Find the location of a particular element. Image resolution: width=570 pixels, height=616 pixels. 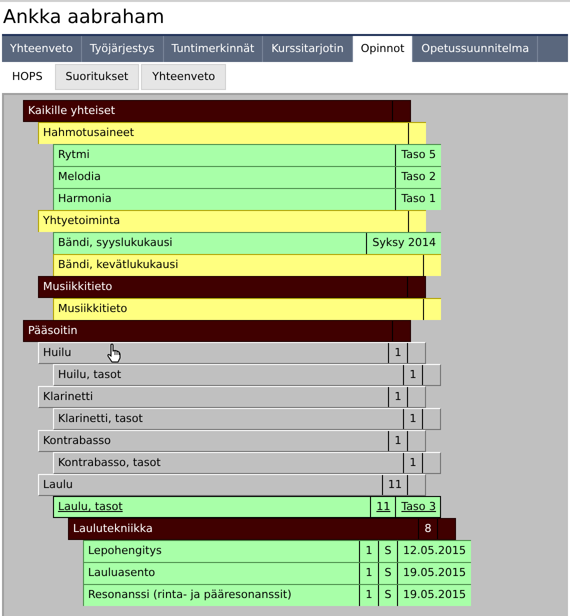

row-label: Laulutekniikka is located at coordinates (113, 529).